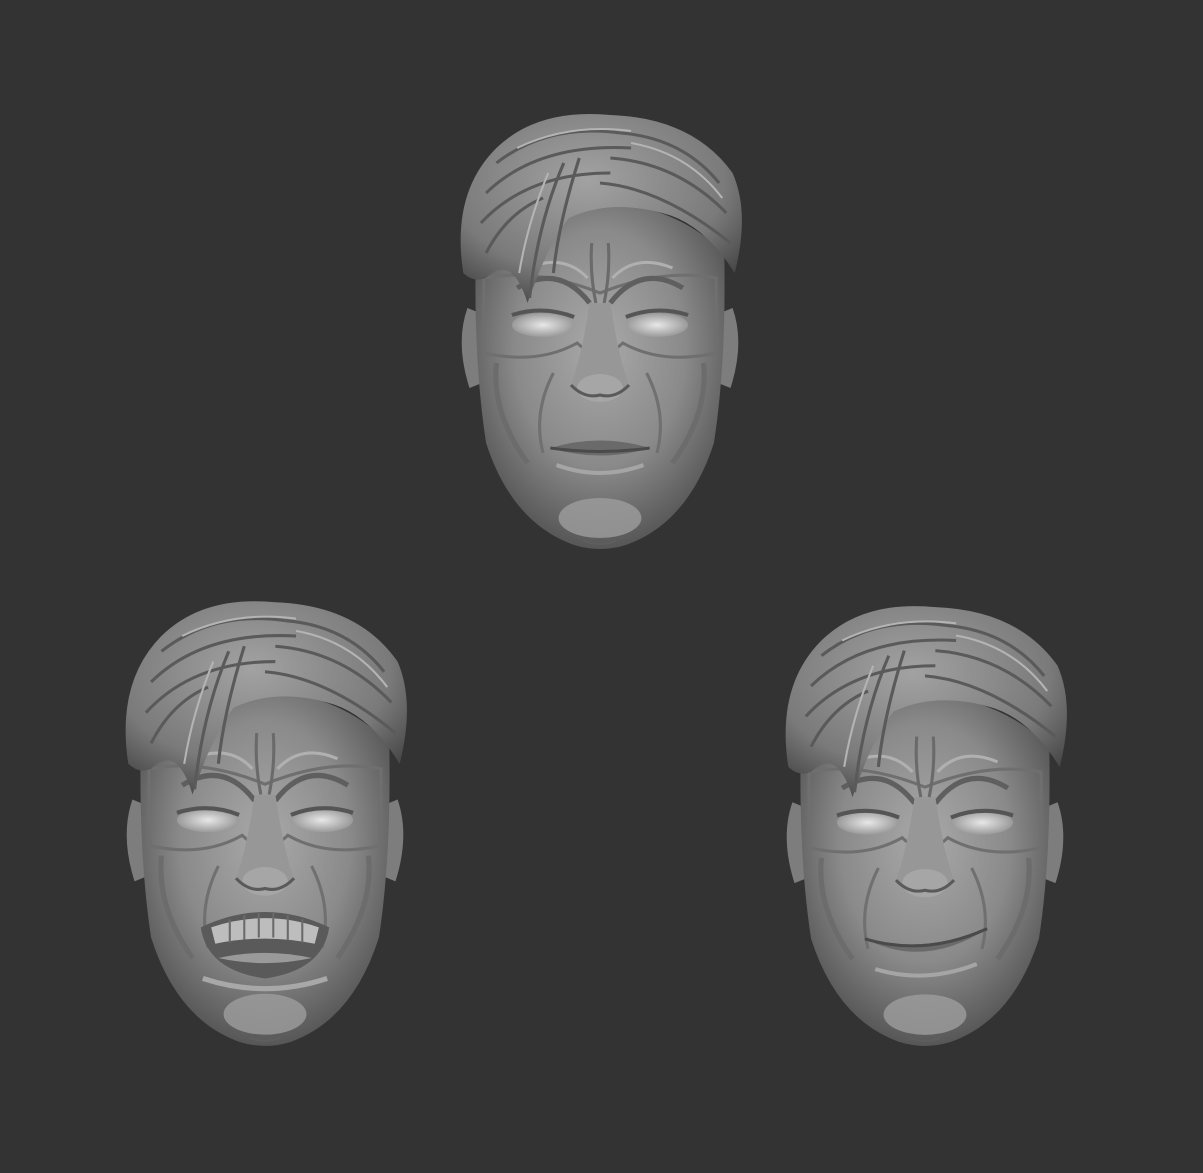 This screenshot has height=1173, width=1203. What do you see at coordinates (265, 820) in the screenshot?
I see `sculpted-head-snarl-icon` at bounding box center [265, 820].